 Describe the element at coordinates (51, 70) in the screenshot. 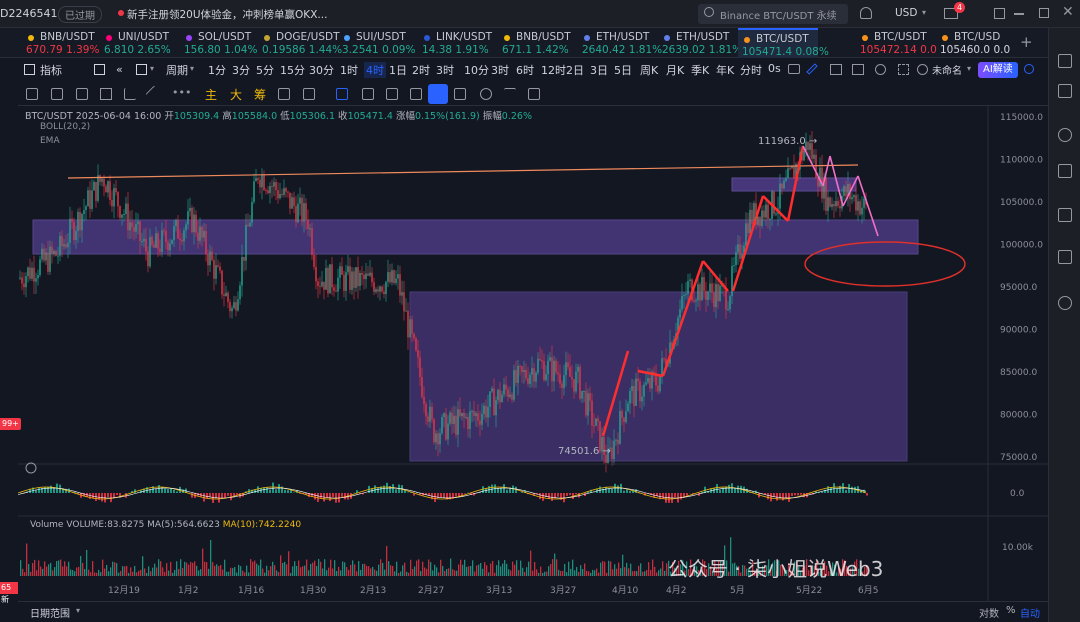

I see `indicators-button: 指标` at that location.